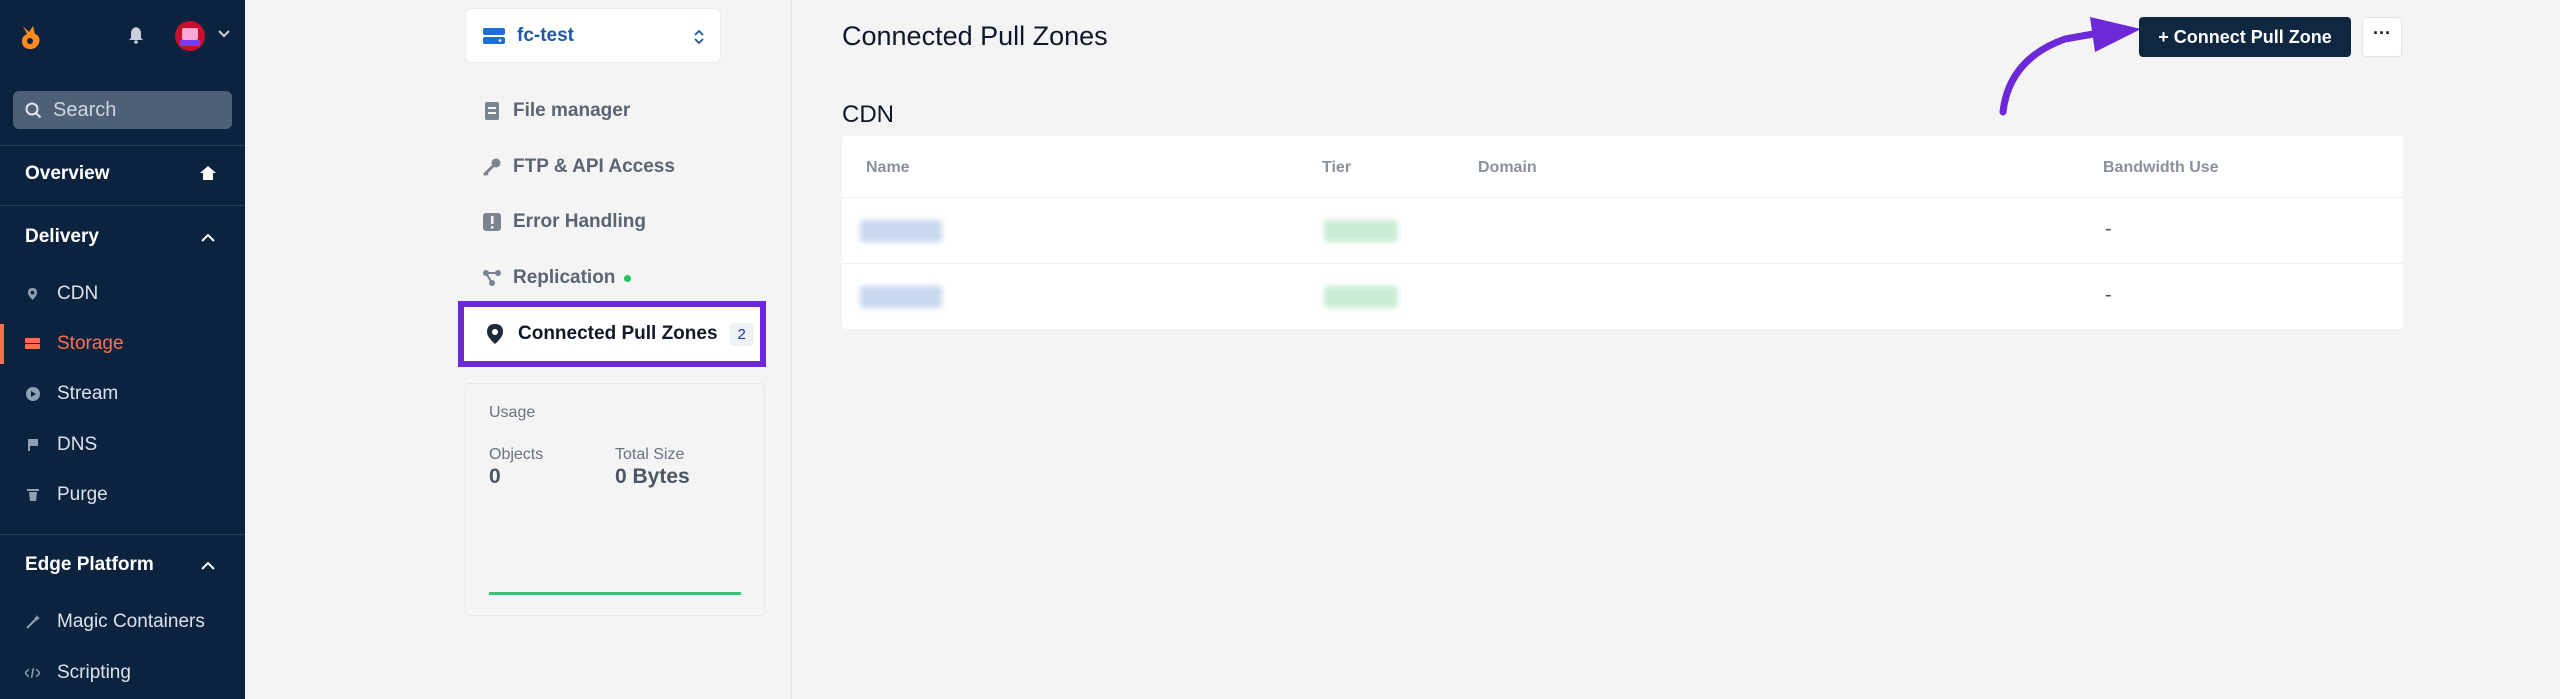 This screenshot has height=699, width=2560. I want to click on map-pin-icon, so click(495, 334).